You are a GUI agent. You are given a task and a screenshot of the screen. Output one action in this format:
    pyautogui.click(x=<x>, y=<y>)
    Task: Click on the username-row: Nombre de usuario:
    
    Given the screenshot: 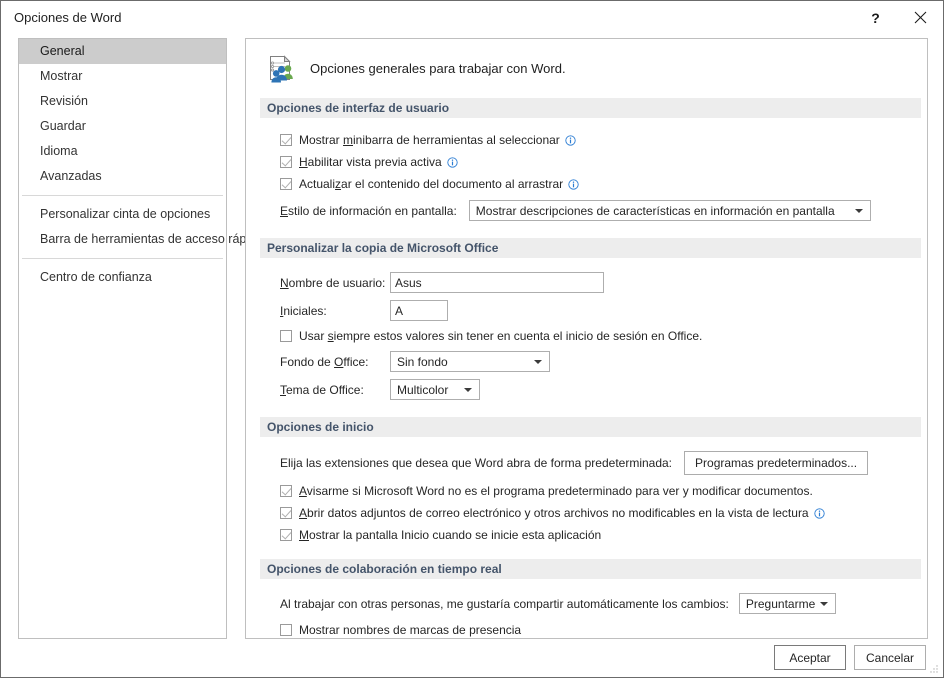 What is the action you would take?
    pyautogui.click(x=593, y=282)
    